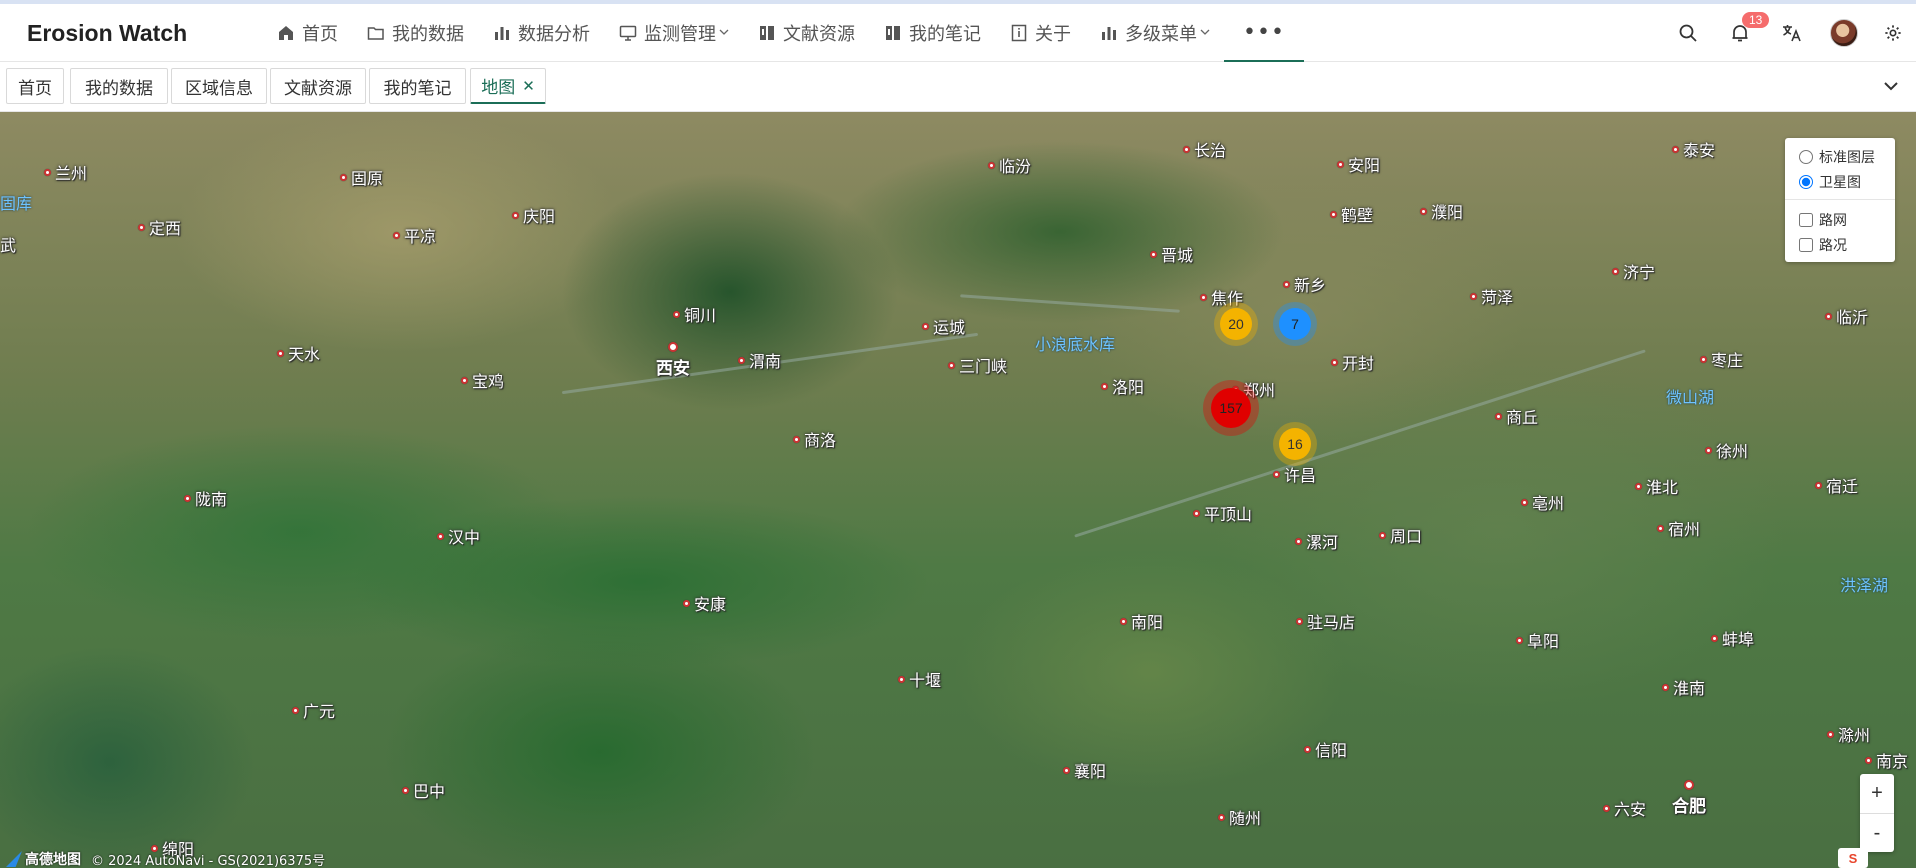 Image resolution: width=1916 pixels, height=868 pixels. Describe the element at coordinates (1295, 444) in the screenshot. I see `cluster-marker: 16` at that location.